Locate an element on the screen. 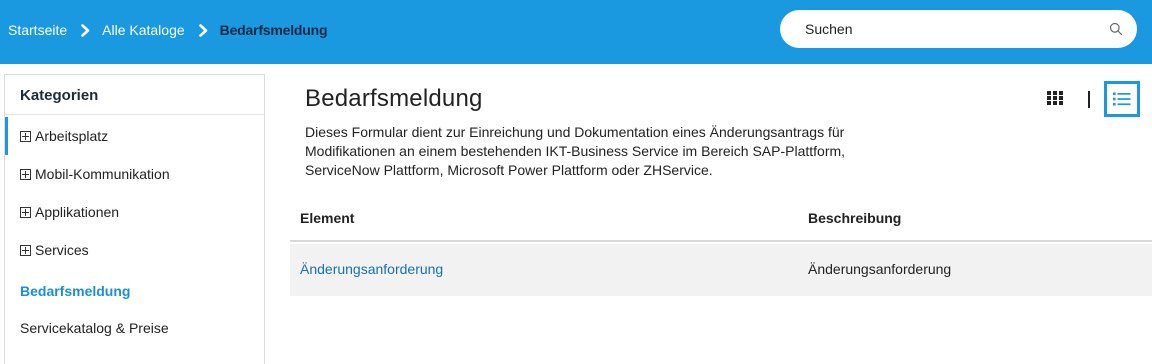 This screenshot has width=1152, height=364. sidebar-item-bedarfsmeldung: Bedarfsmeldung is located at coordinates (134, 291).